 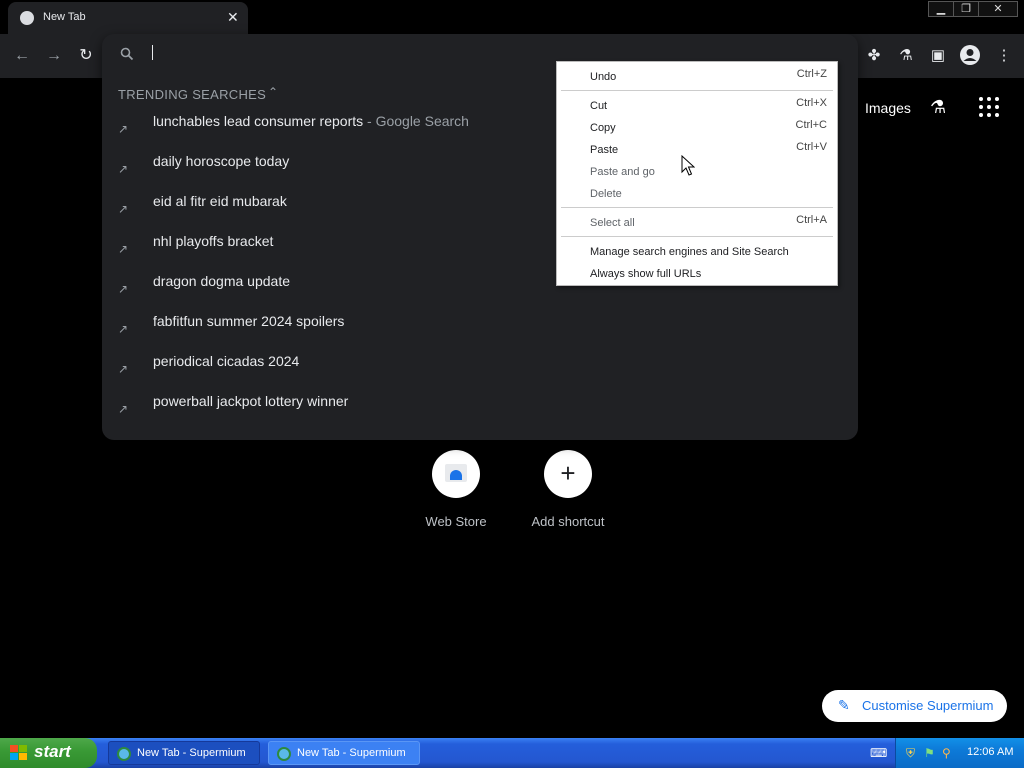 I want to click on tab-close-icon: ✕, so click(x=233, y=17).